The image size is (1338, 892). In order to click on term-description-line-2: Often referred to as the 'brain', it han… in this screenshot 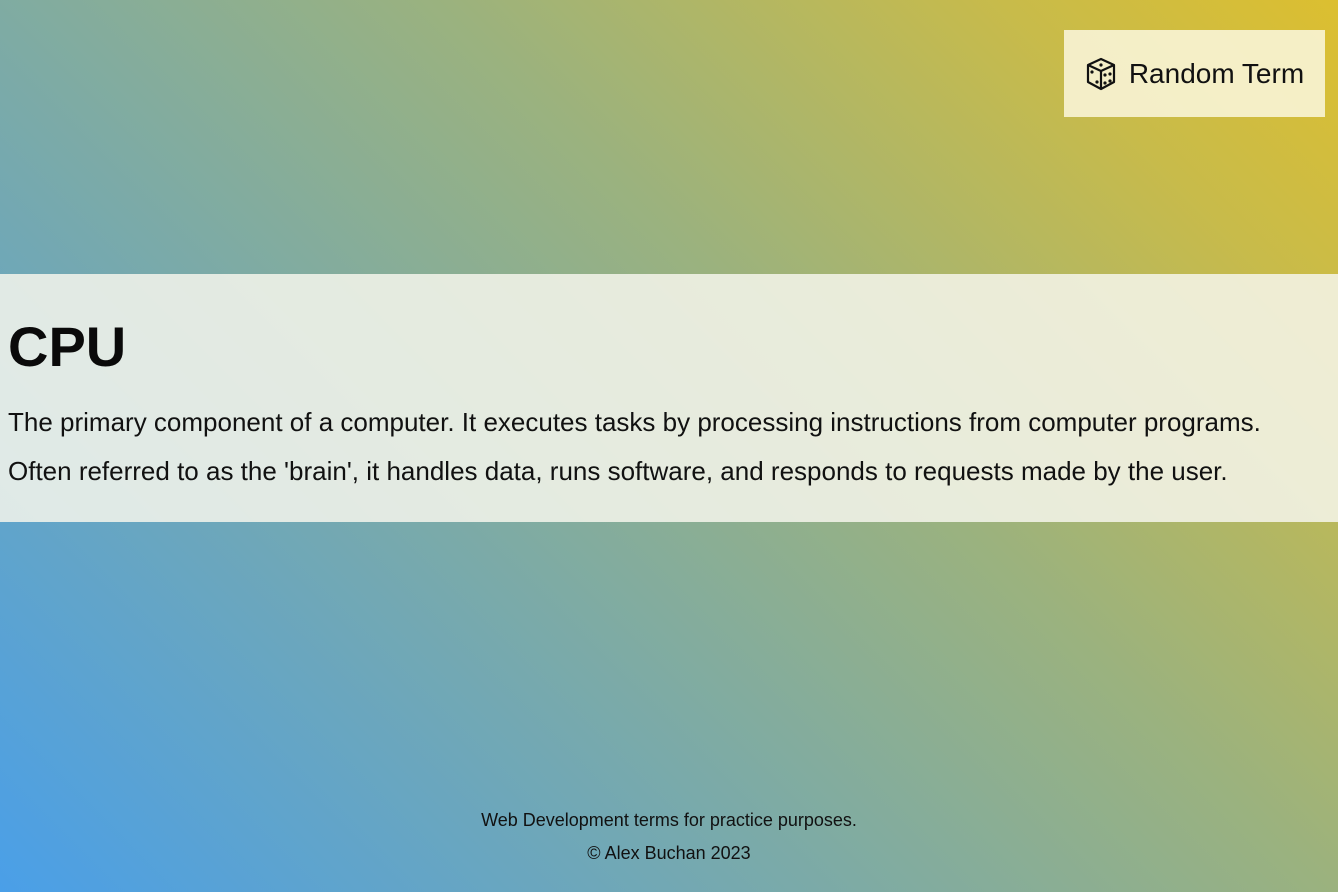, I will do `click(618, 471)`.